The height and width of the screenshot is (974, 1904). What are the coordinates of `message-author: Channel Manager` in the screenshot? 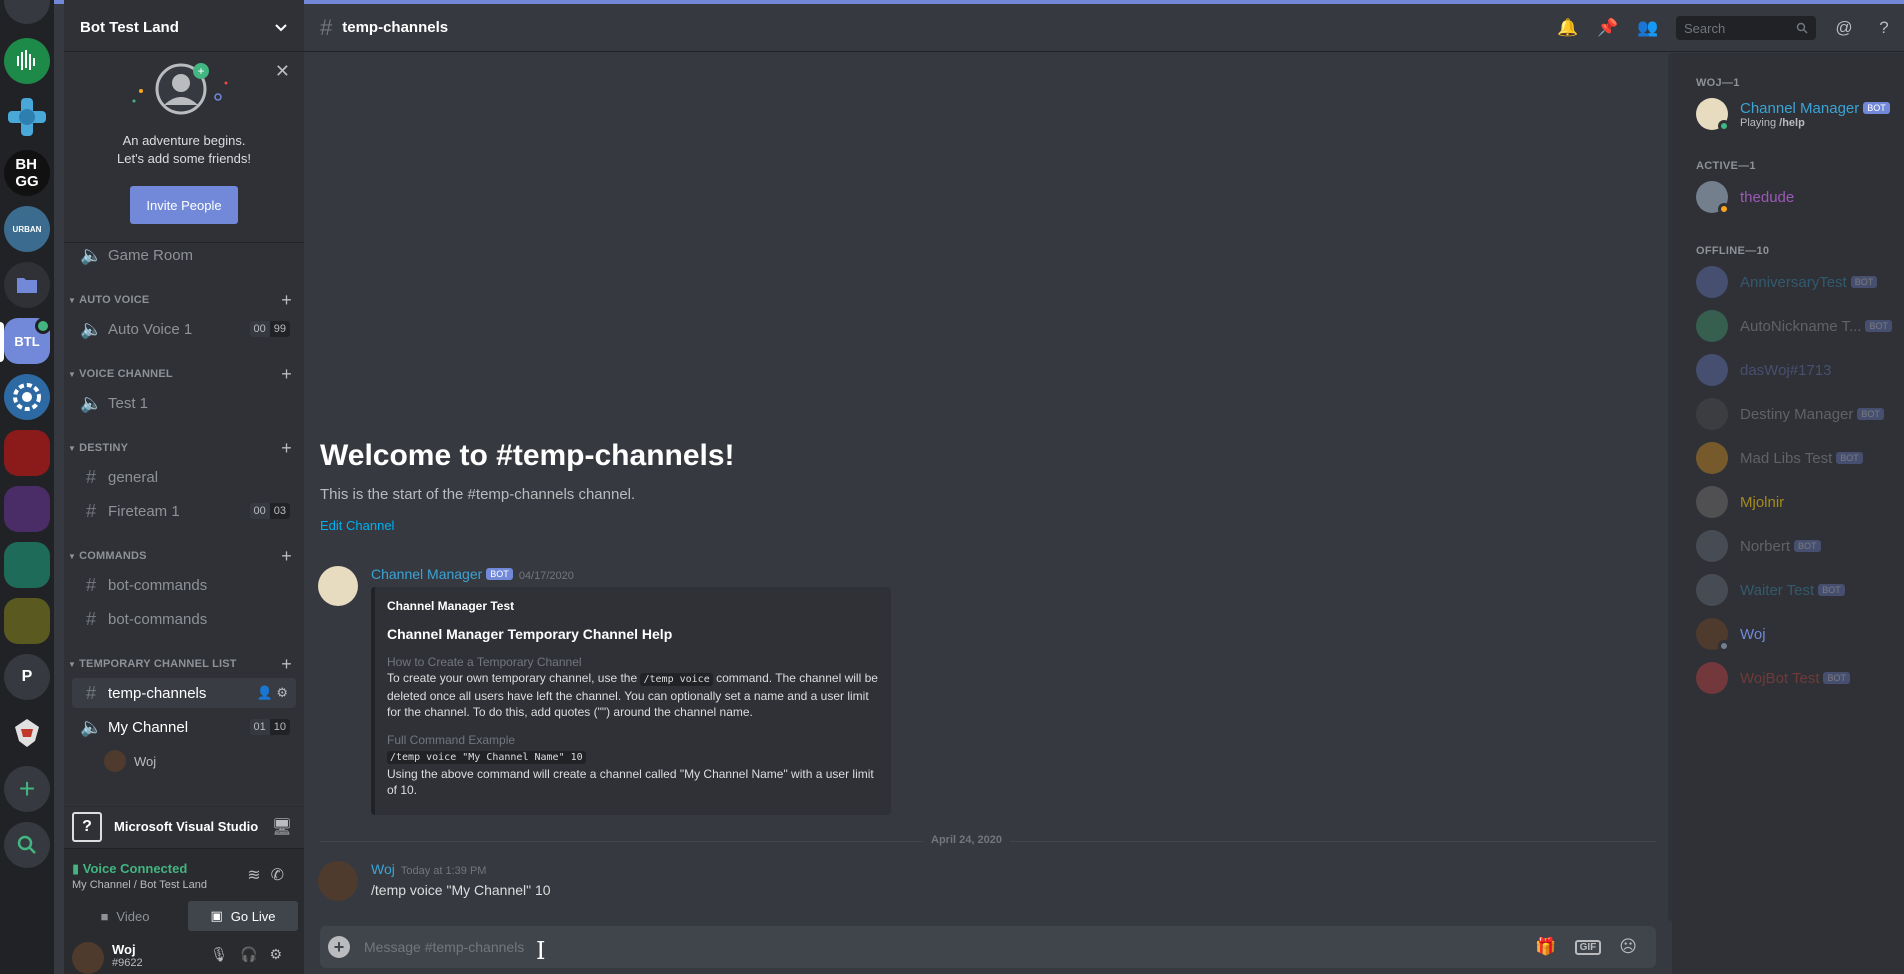 It's located at (426, 574).